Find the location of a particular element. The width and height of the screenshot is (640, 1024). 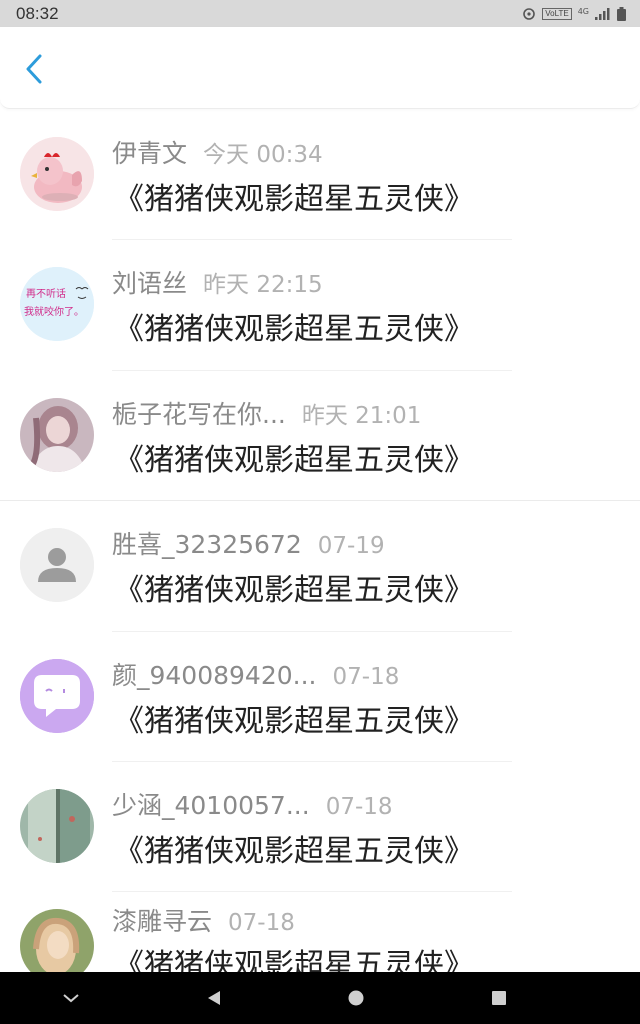

chevron-left-icon is located at coordinates (34, 69).